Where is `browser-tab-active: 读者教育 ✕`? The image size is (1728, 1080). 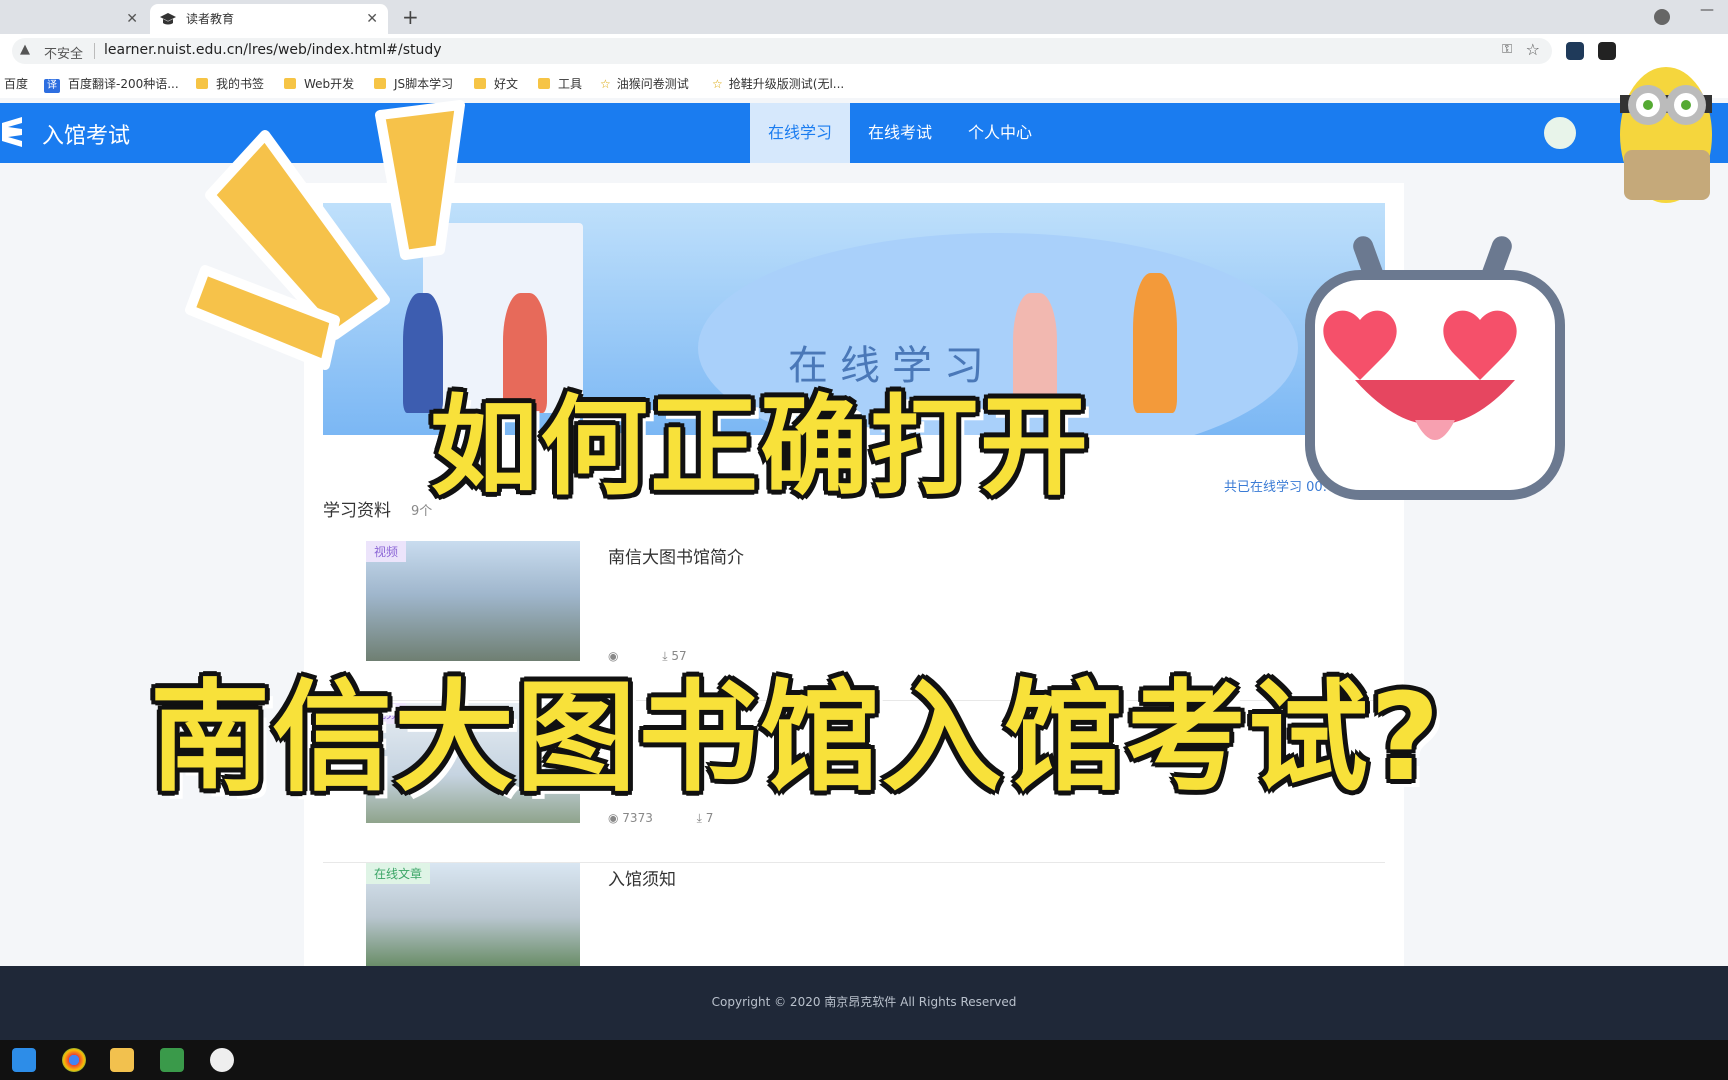
browser-tab-active: 读者教育 ✕ is located at coordinates (269, 19).